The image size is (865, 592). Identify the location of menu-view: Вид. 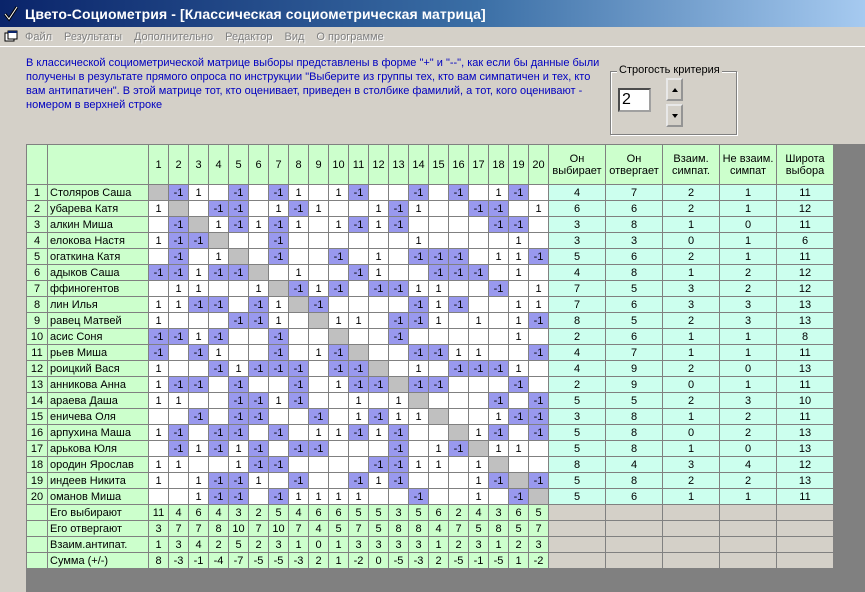
(295, 37).